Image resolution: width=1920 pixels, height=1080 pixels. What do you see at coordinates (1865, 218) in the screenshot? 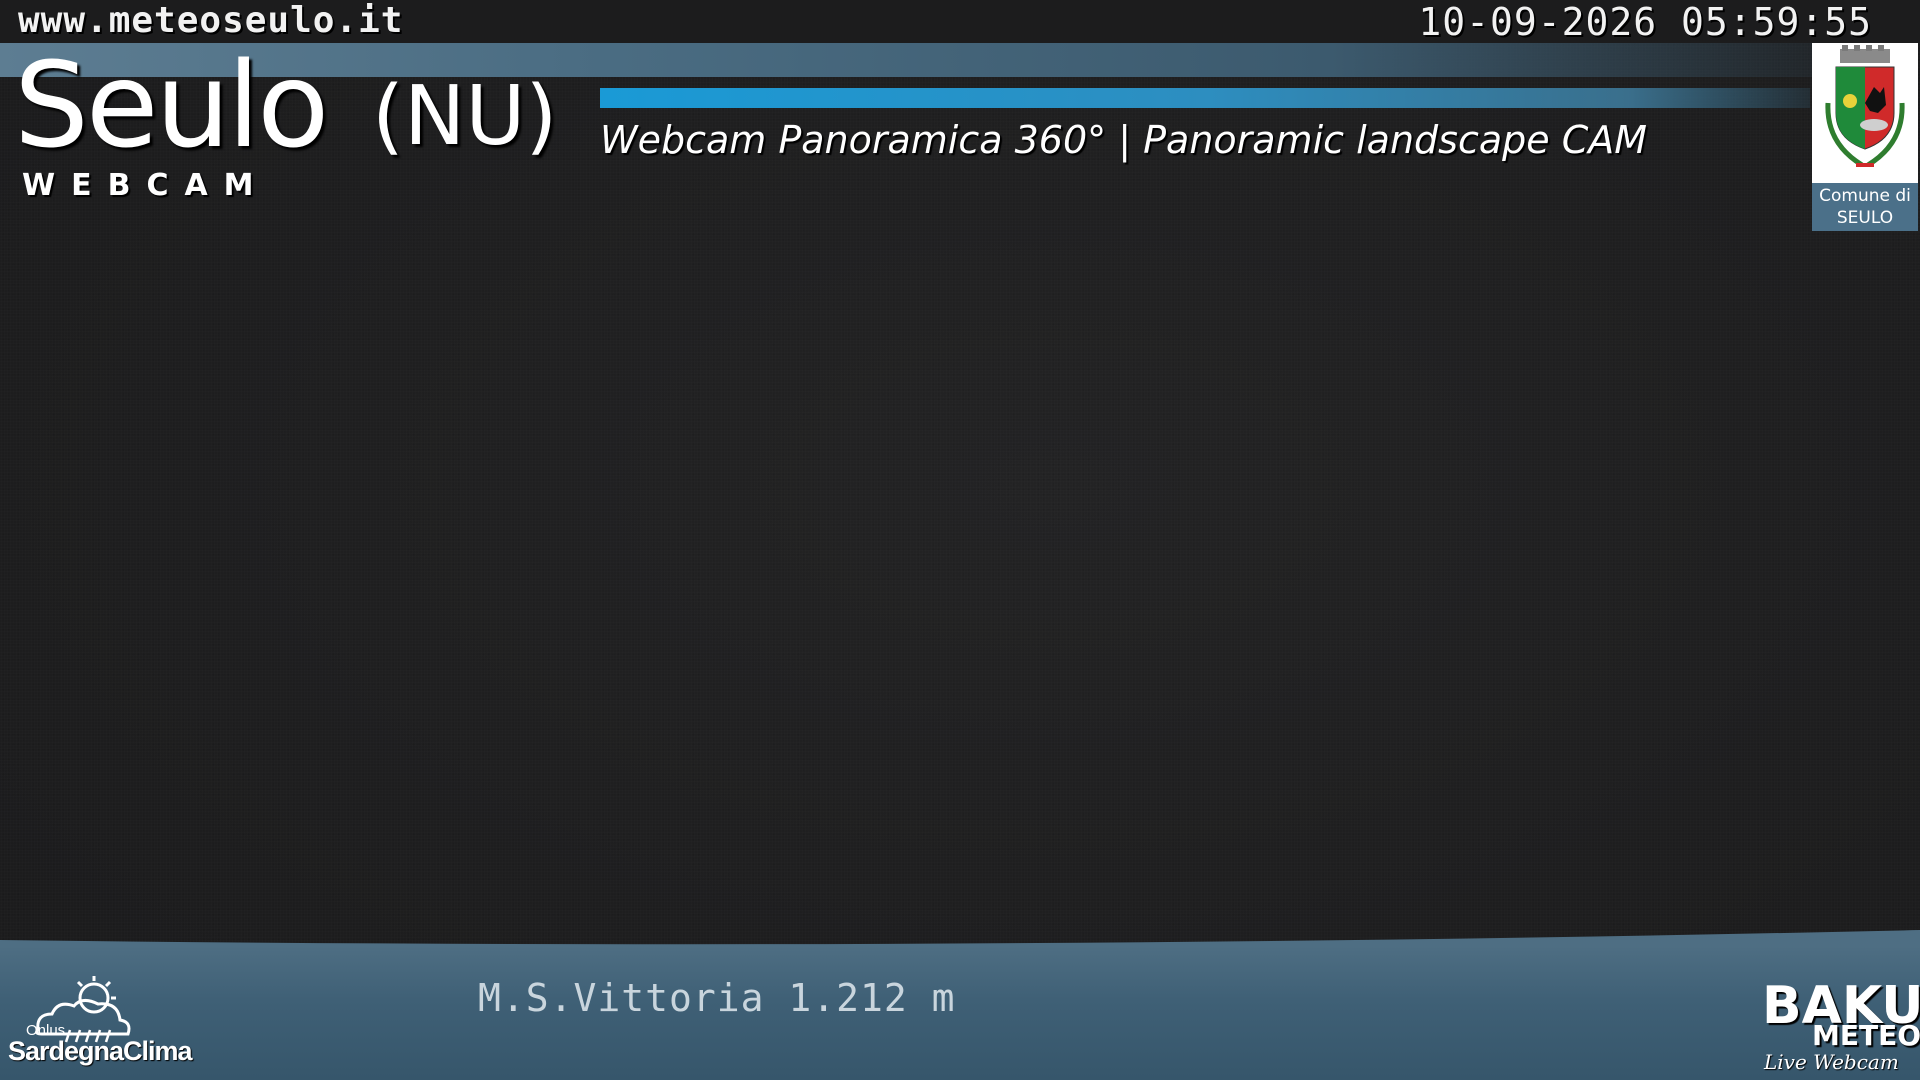
I see `crest-caption-line2: SEULO` at bounding box center [1865, 218].